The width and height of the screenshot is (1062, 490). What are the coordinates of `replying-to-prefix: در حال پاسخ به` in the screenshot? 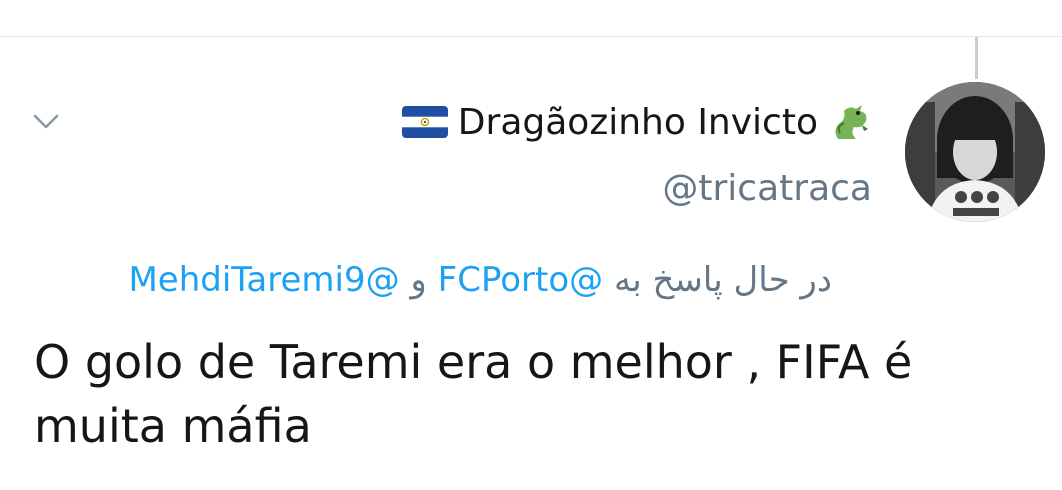 It's located at (722, 280).